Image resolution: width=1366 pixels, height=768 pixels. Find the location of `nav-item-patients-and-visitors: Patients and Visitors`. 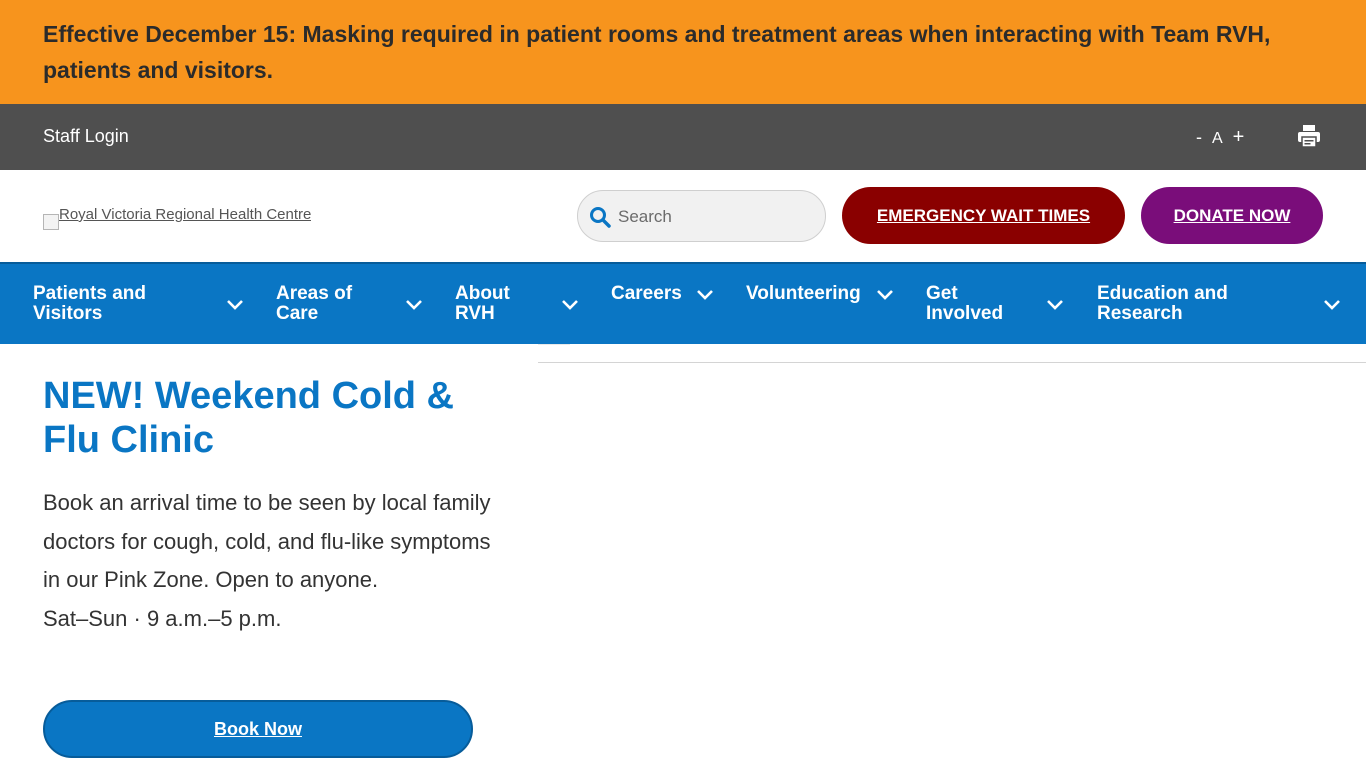

nav-item-patients-and-visitors: Patients and Visitors is located at coordinates (89, 304).